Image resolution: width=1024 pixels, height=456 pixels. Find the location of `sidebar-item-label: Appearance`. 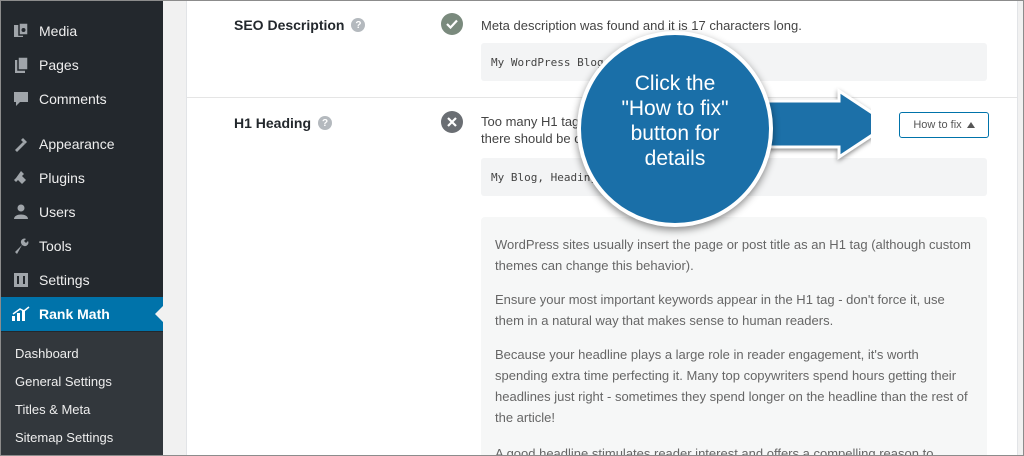

sidebar-item-label: Appearance is located at coordinates (77, 144).